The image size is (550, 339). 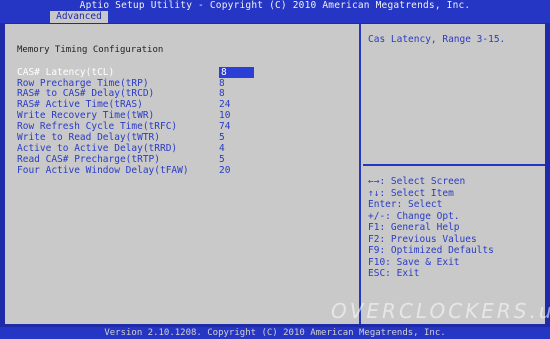 What do you see at coordinates (414, 216) in the screenshot?
I see `key-help-item: +/-: Change Opt.` at bounding box center [414, 216].